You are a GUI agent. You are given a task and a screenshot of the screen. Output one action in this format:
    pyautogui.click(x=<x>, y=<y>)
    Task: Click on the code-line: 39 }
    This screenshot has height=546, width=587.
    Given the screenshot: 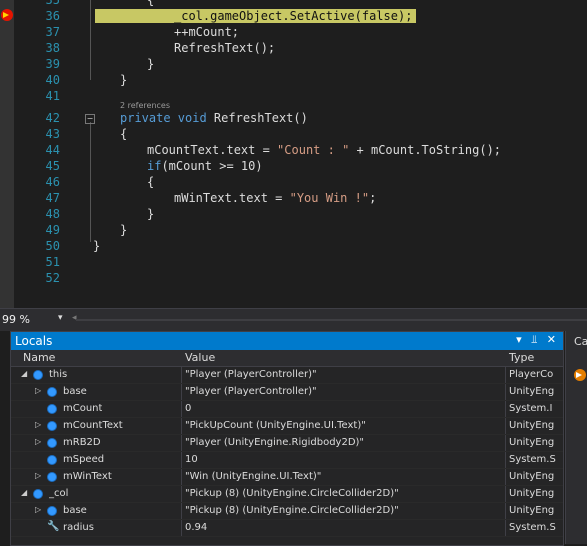 What is the action you would take?
    pyautogui.click(x=293, y=64)
    